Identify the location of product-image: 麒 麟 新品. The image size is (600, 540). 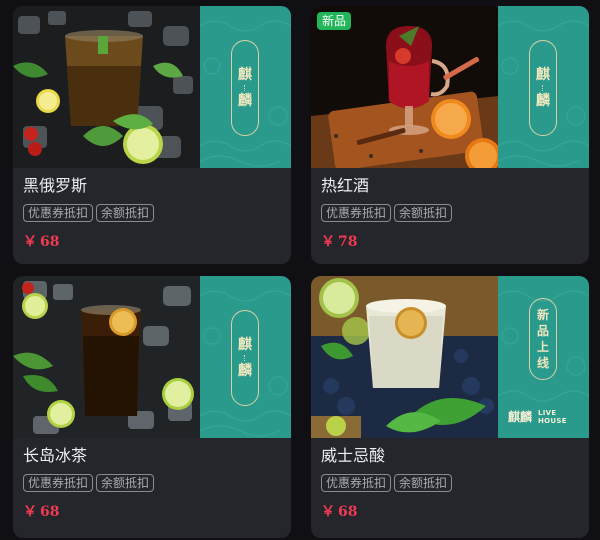
(450, 87).